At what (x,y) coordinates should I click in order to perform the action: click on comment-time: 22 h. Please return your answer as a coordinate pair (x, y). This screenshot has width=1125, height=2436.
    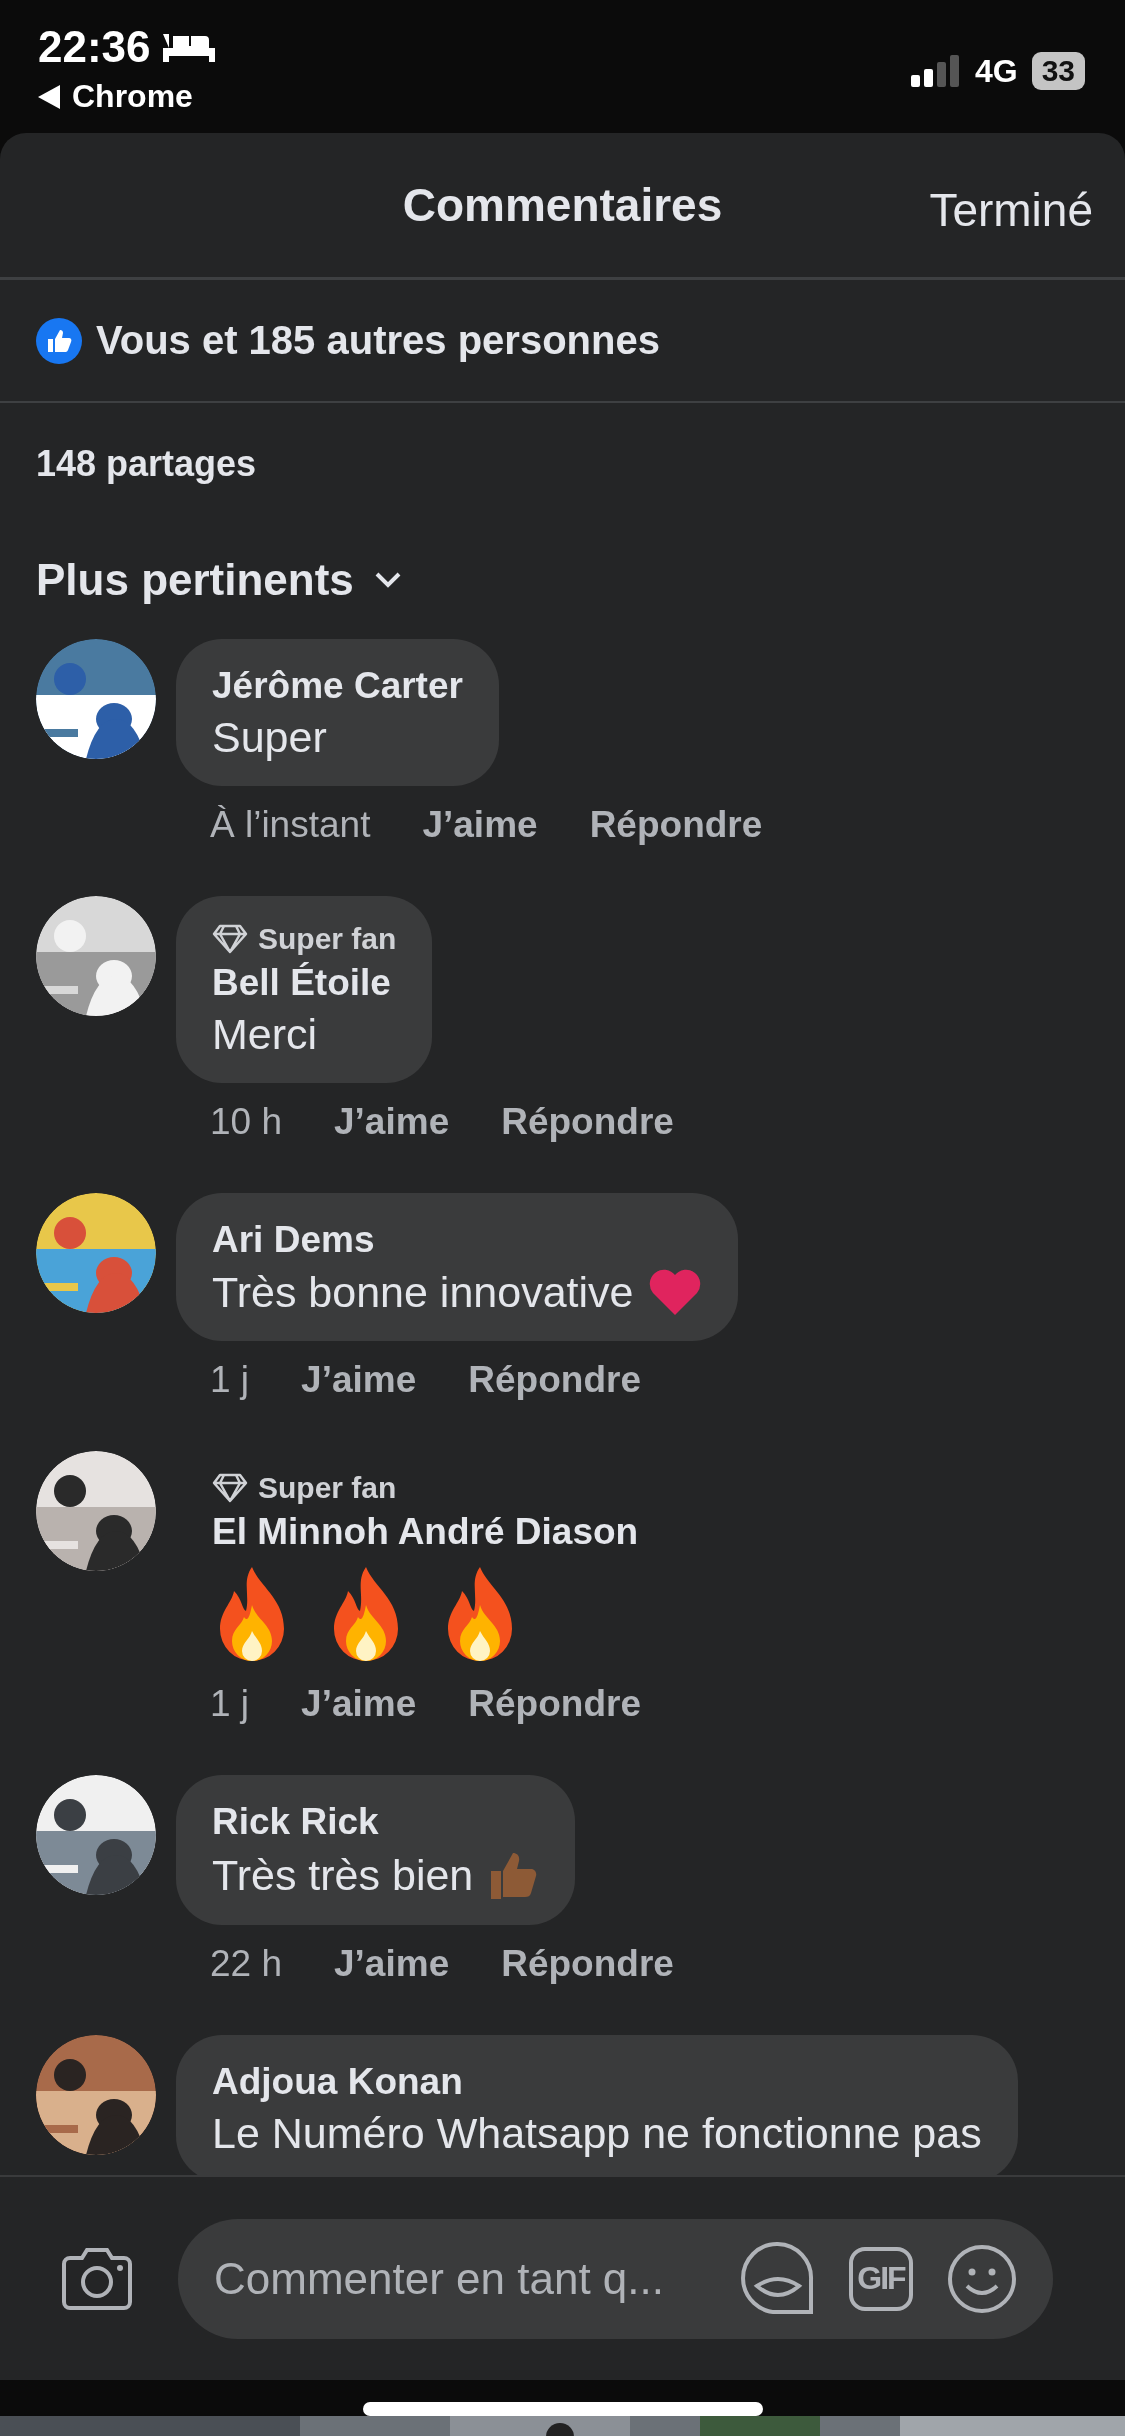
    Looking at the image, I should click on (246, 1964).